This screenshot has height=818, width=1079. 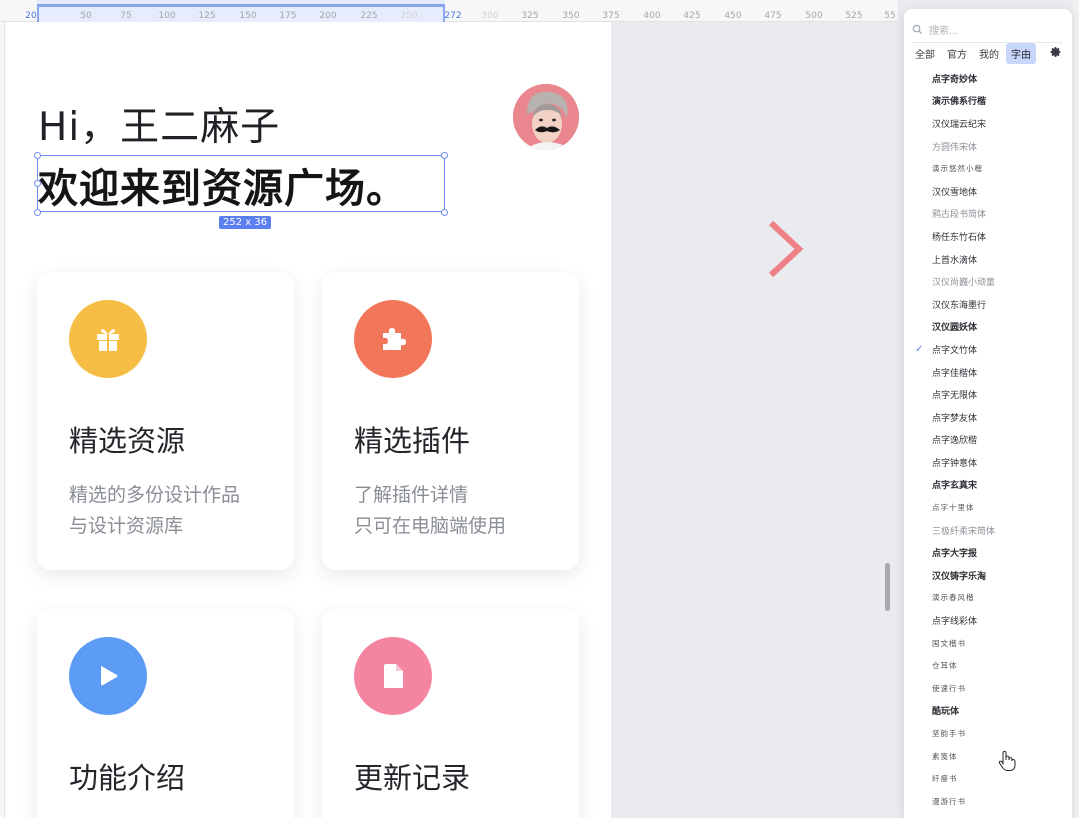 What do you see at coordinates (988, 778) in the screenshot?
I see `font-item: 纤瘦书` at bounding box center [988, 778].